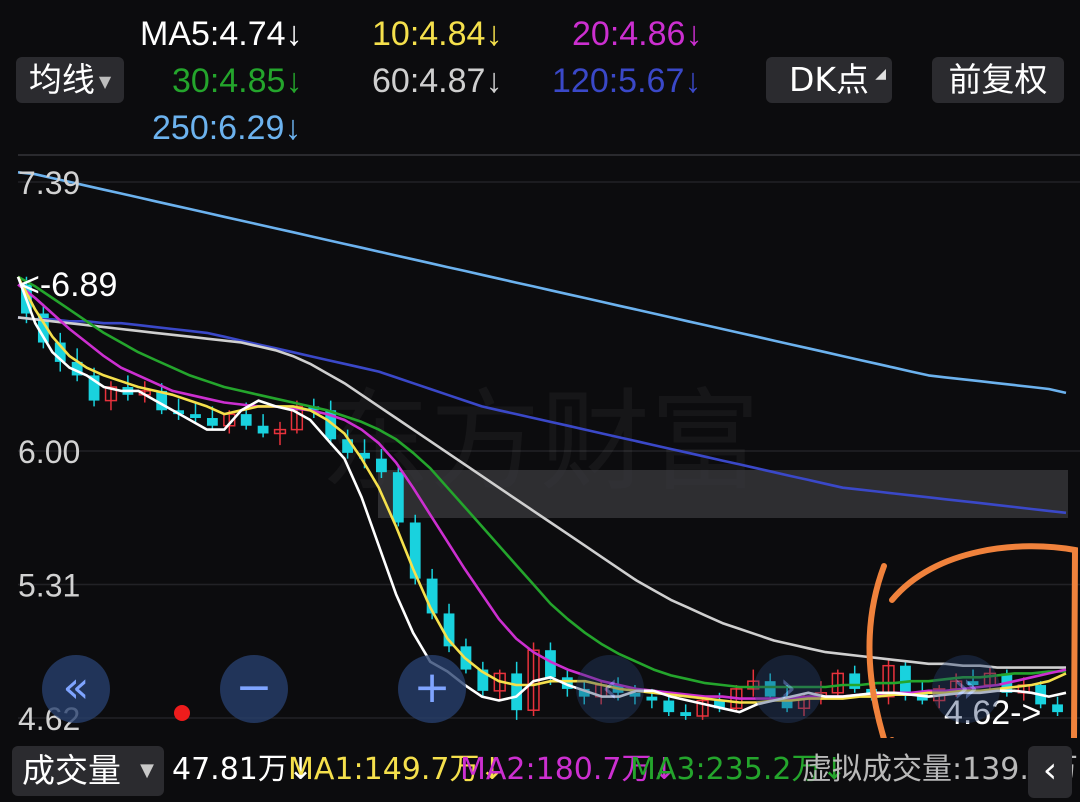 The image size is (1080, 802). I want to click on zoom-out-button: −, so click(254, 689).